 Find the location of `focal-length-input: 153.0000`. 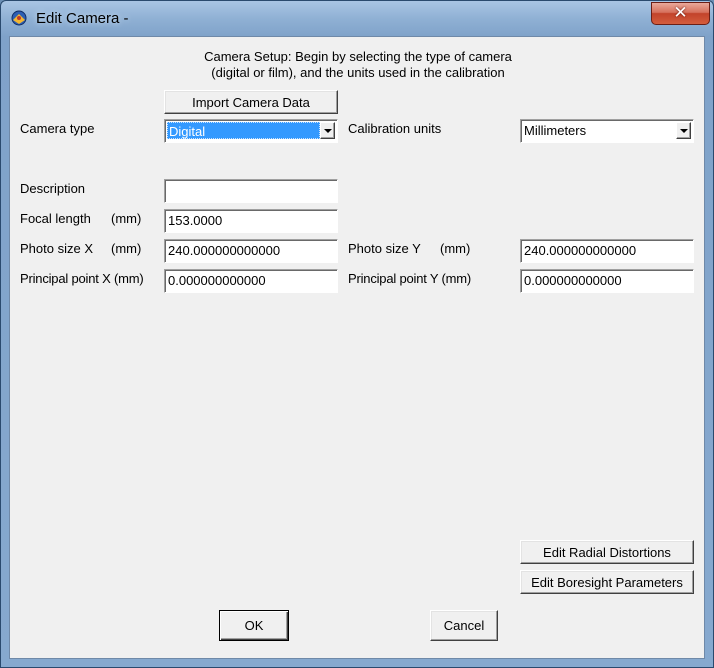

focal-length-input: 153.0000 is located at coordinates (251, 221).